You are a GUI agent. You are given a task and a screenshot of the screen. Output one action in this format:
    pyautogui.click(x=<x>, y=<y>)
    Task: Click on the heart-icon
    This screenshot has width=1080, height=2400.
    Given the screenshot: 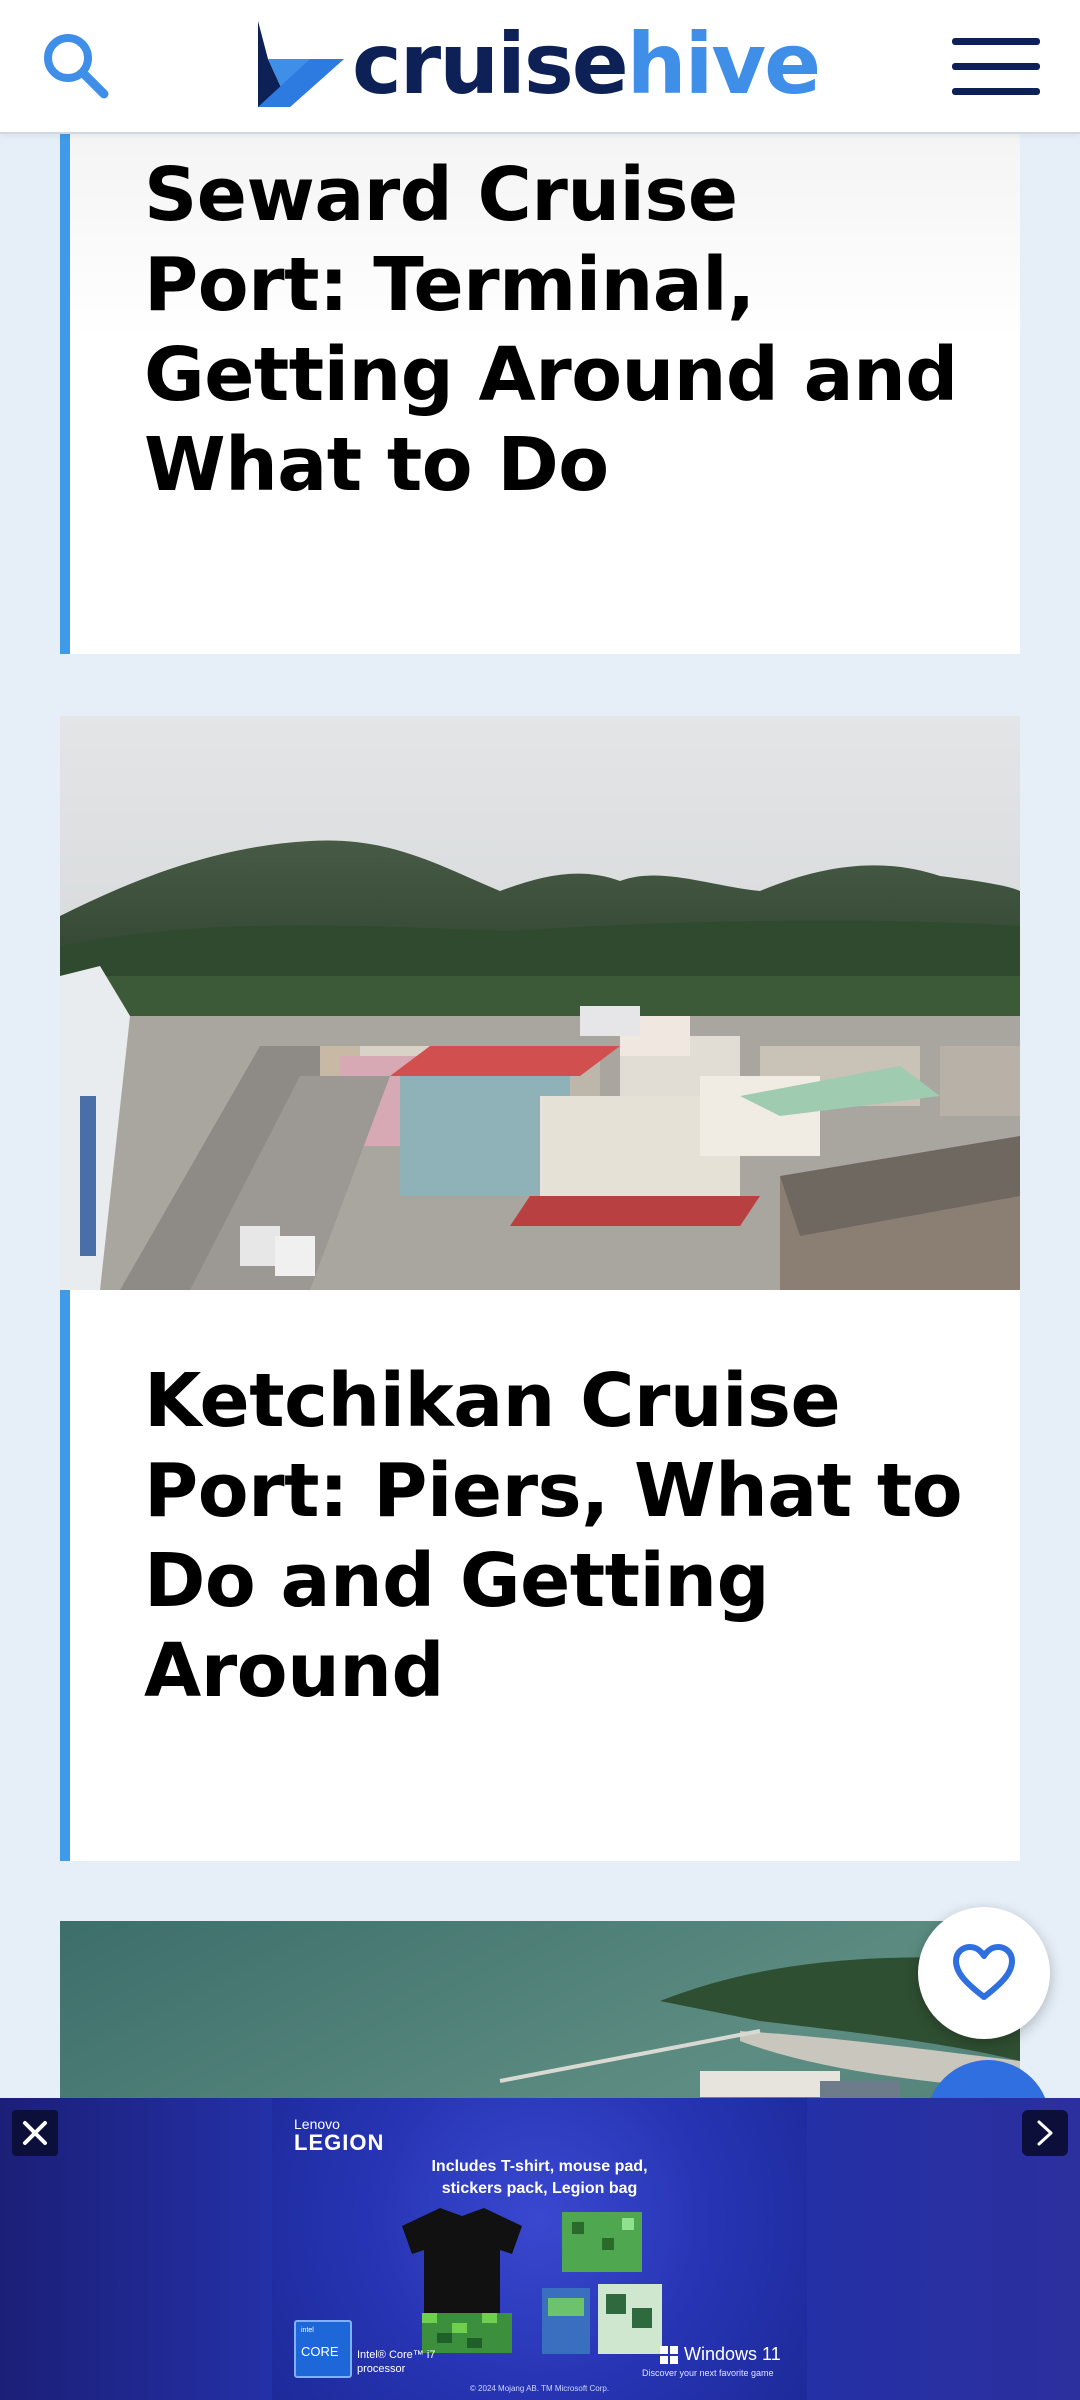 What is the action you would take?
    pyautogui.click(x=984, y=1972)
    